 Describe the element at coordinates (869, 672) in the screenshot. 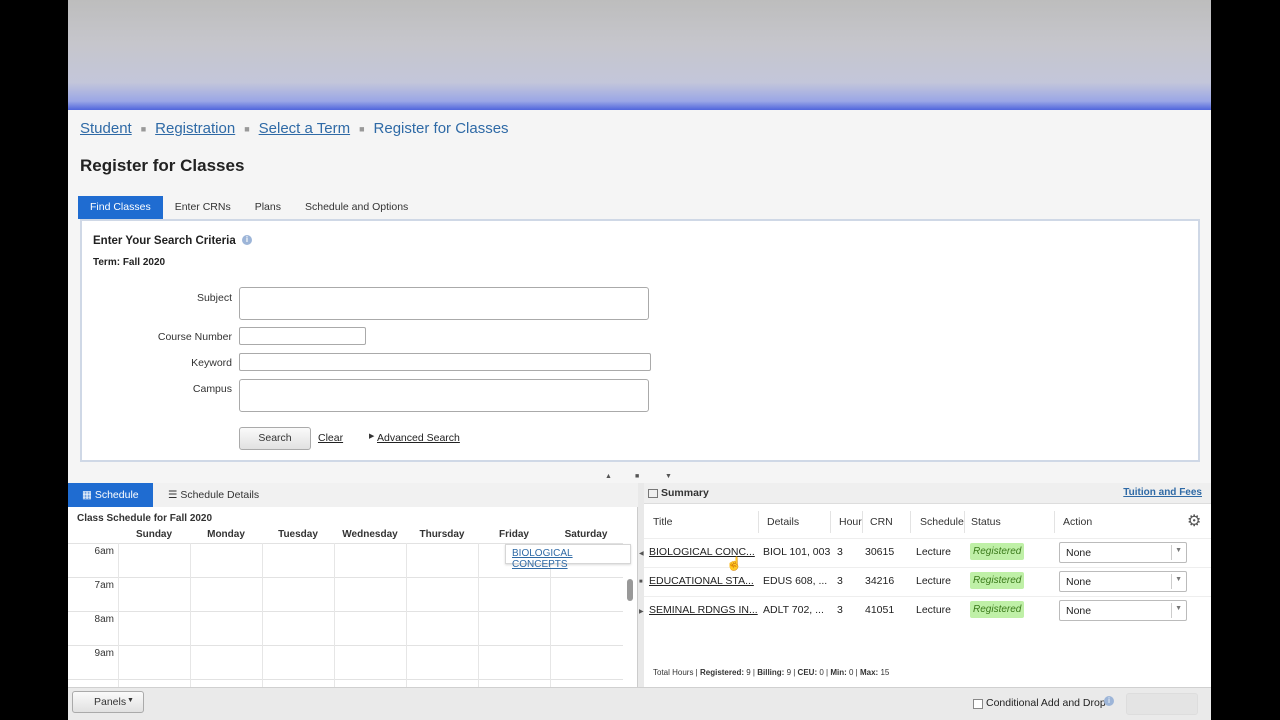

I see `max-label: Max:` at that location.